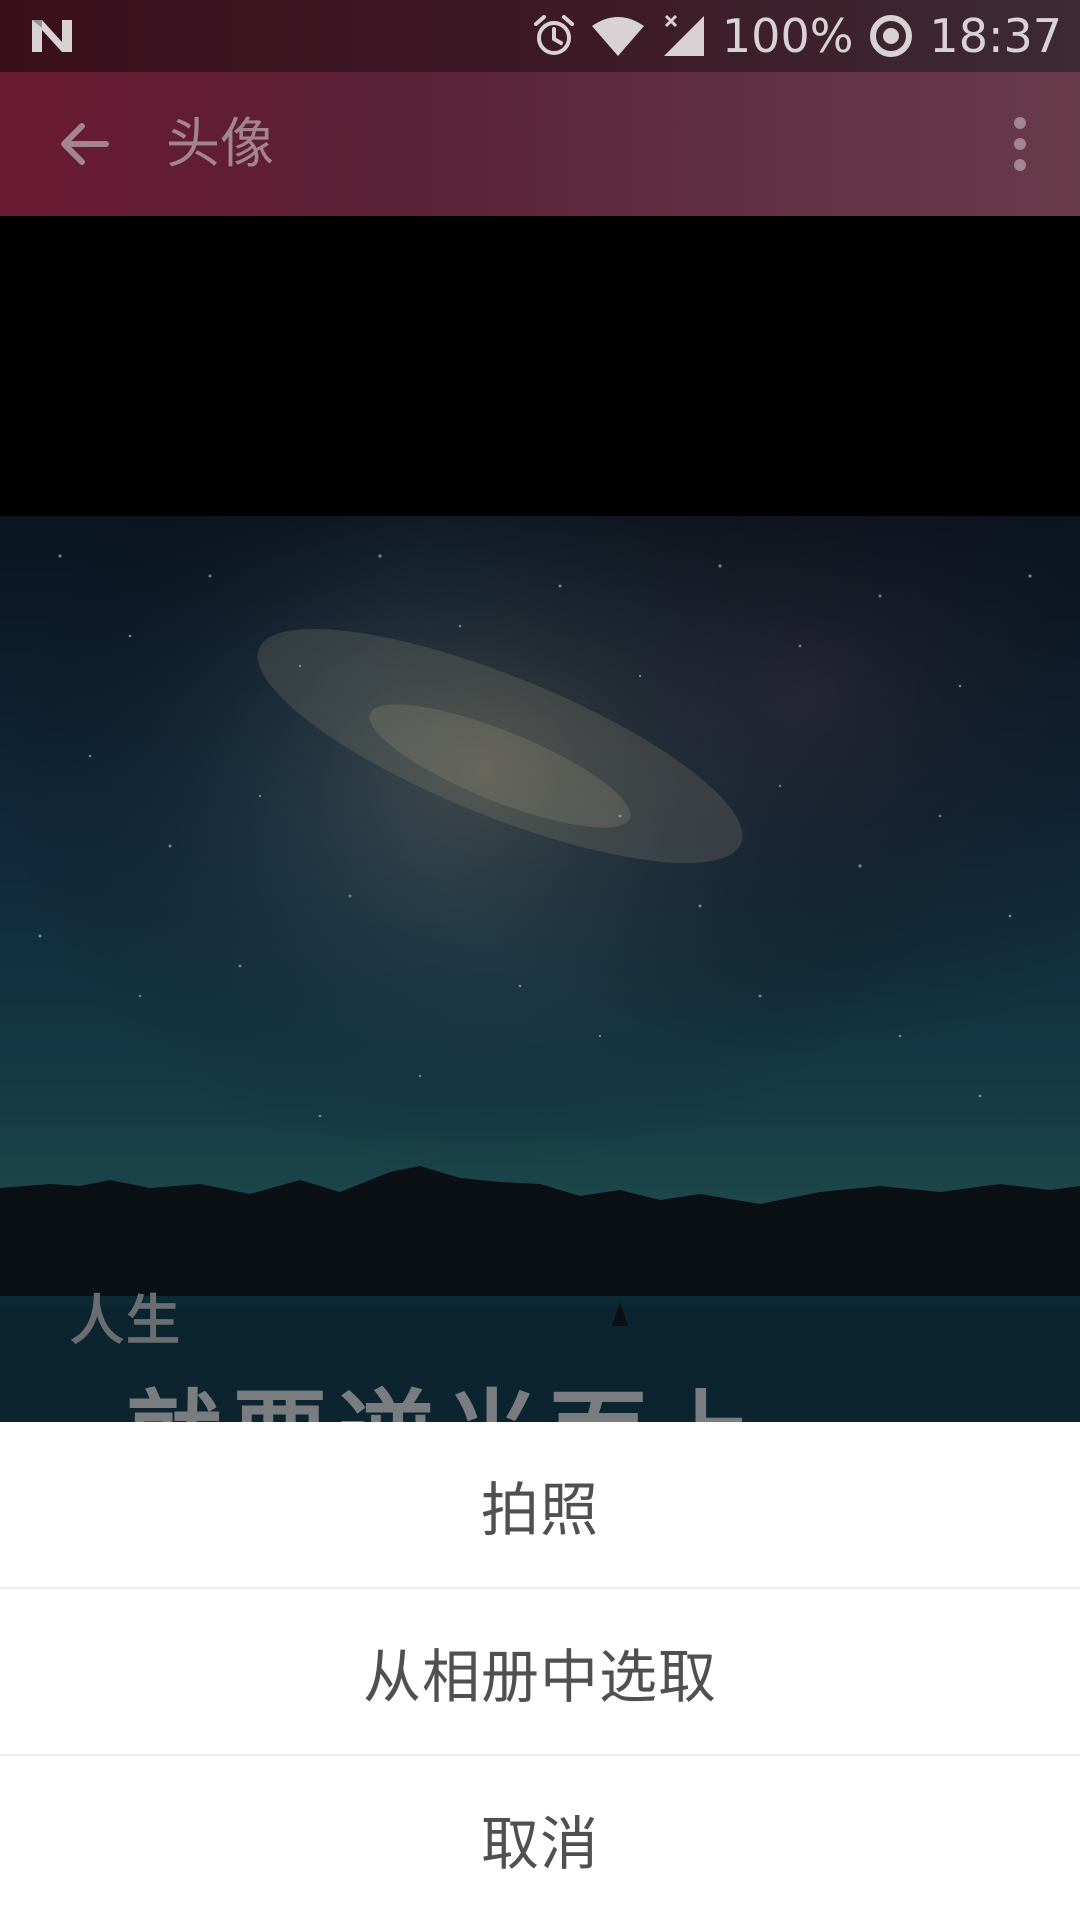  I want to click on more-vert-icon, so click(1020, 144).